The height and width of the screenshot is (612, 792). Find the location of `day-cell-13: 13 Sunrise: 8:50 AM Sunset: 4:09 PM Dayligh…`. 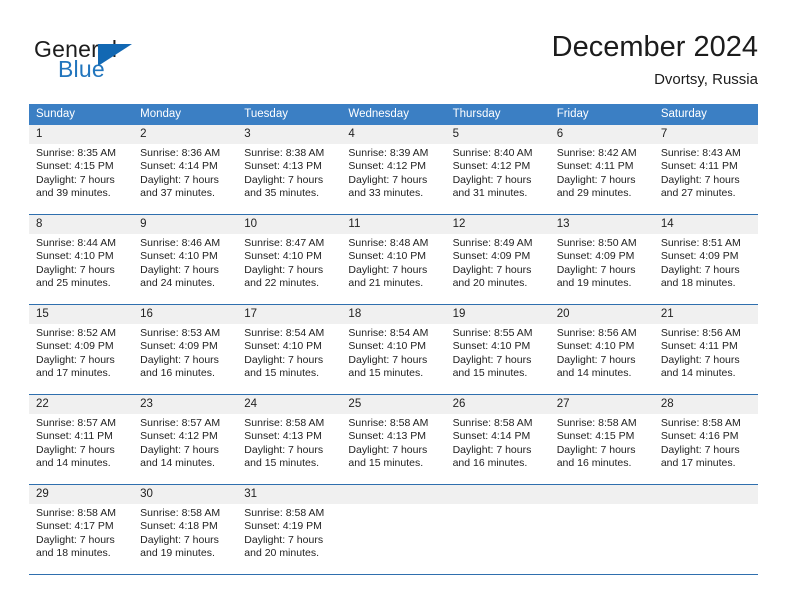

day-cell-13: 13 Sunrise: 8:50 AM Sunset: 4:09 PM Dayligh… is located at coordinates (601, 259).